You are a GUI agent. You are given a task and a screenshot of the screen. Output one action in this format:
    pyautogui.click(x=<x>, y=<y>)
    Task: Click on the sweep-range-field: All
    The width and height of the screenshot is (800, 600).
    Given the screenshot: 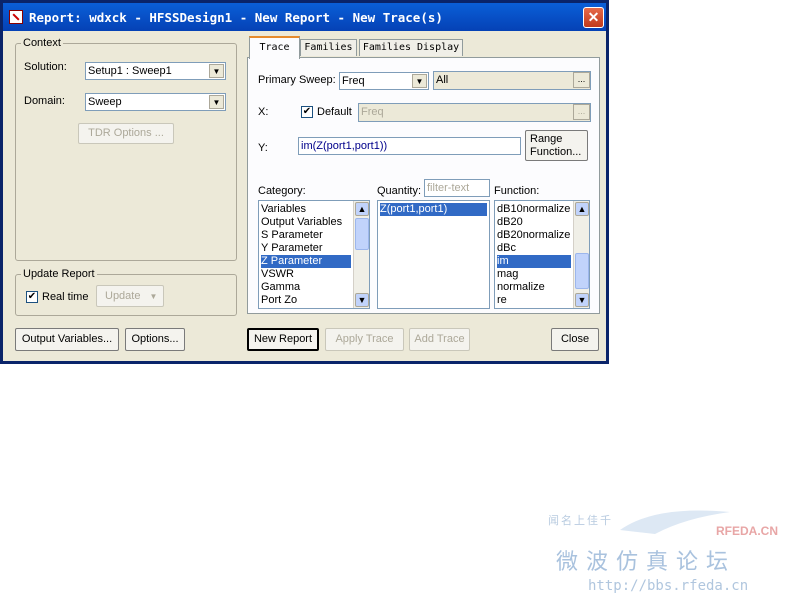 What is the action you would take?
    pyautogui.click(x=512, y=80)
    